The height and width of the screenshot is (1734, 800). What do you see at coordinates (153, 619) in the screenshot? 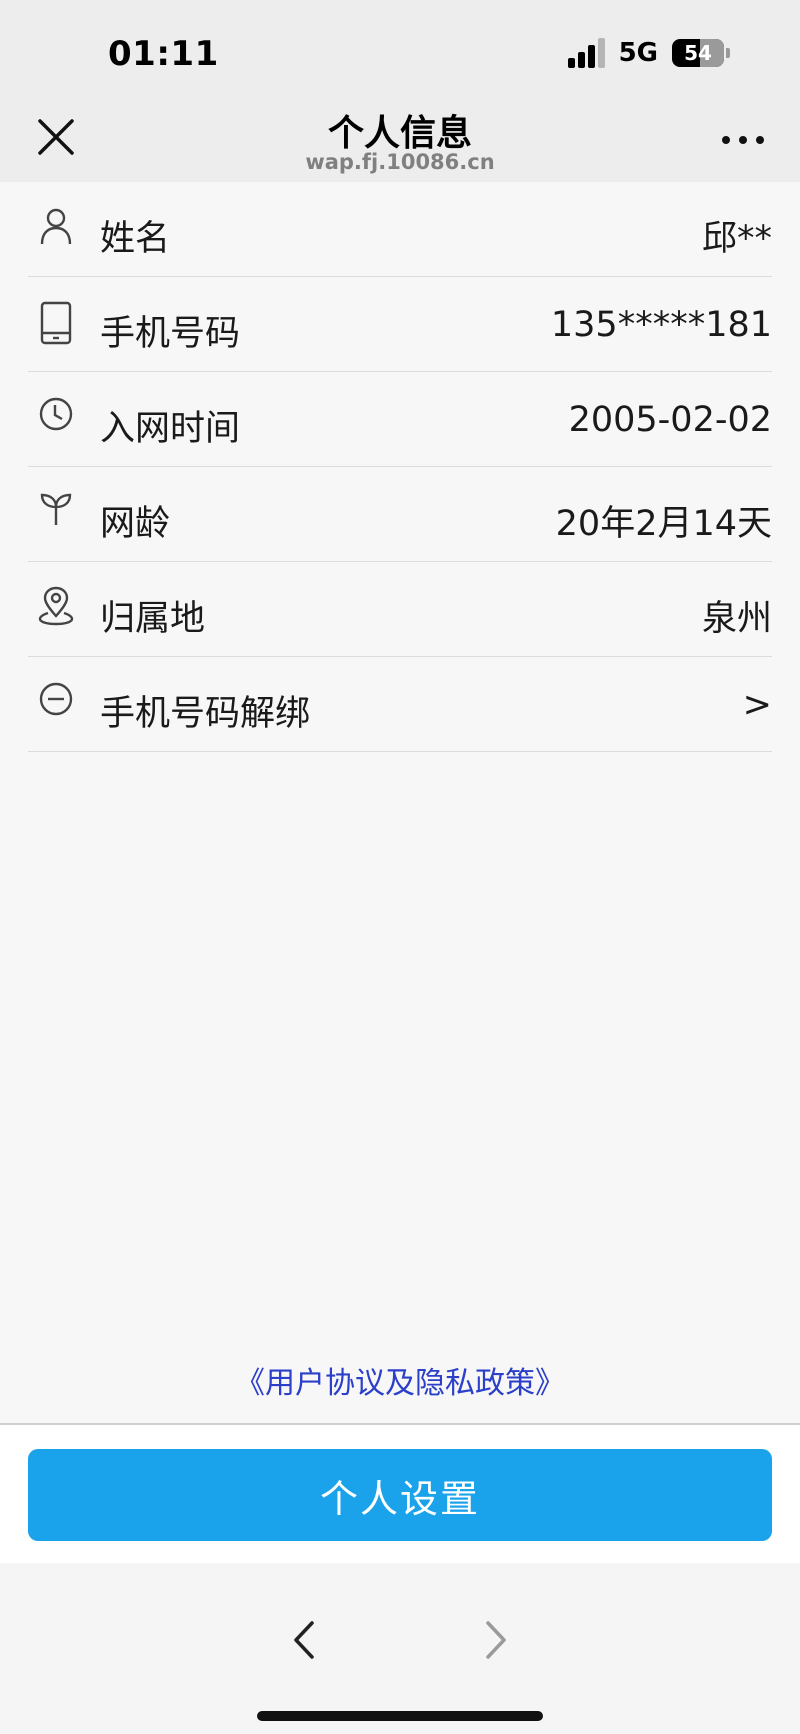
I see `info-label: 归属地` at bounding box center [153, 619].